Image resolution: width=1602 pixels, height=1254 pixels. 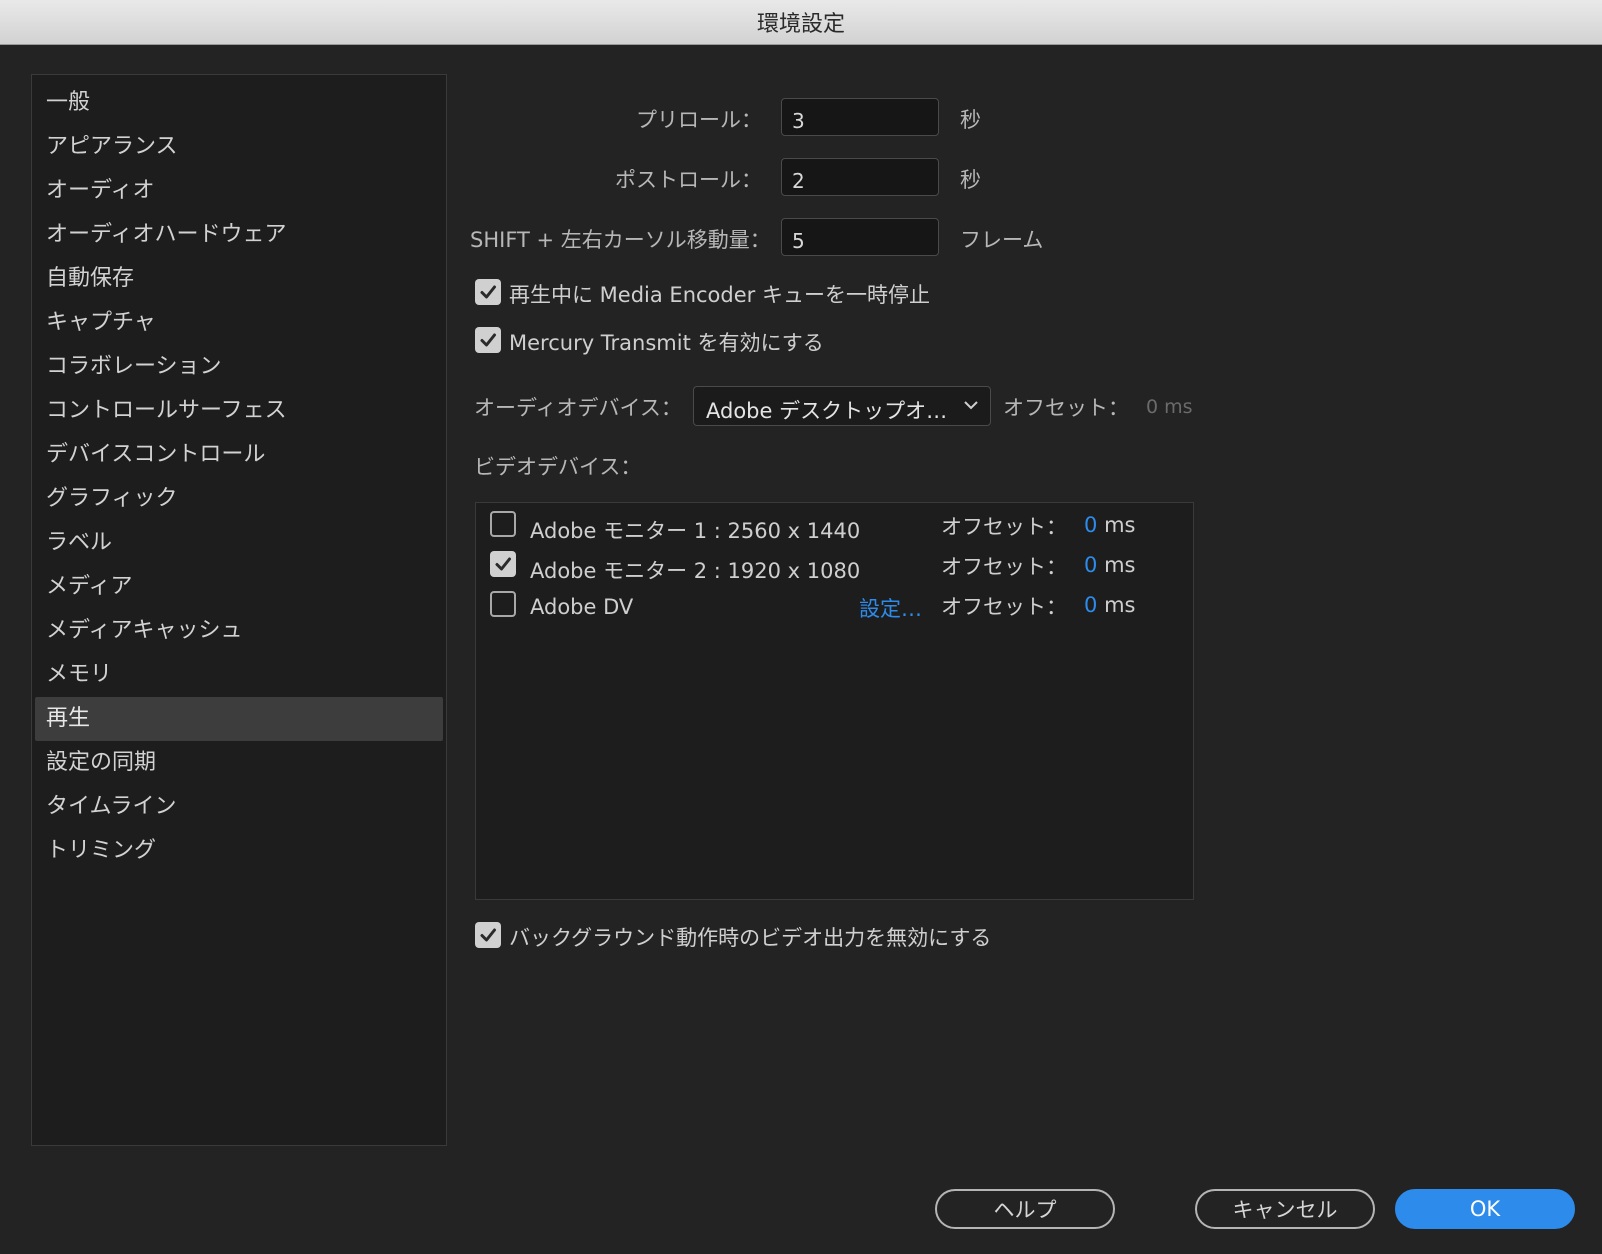 I want to click on ok-button: OK, so click(x=1485, y=1209).